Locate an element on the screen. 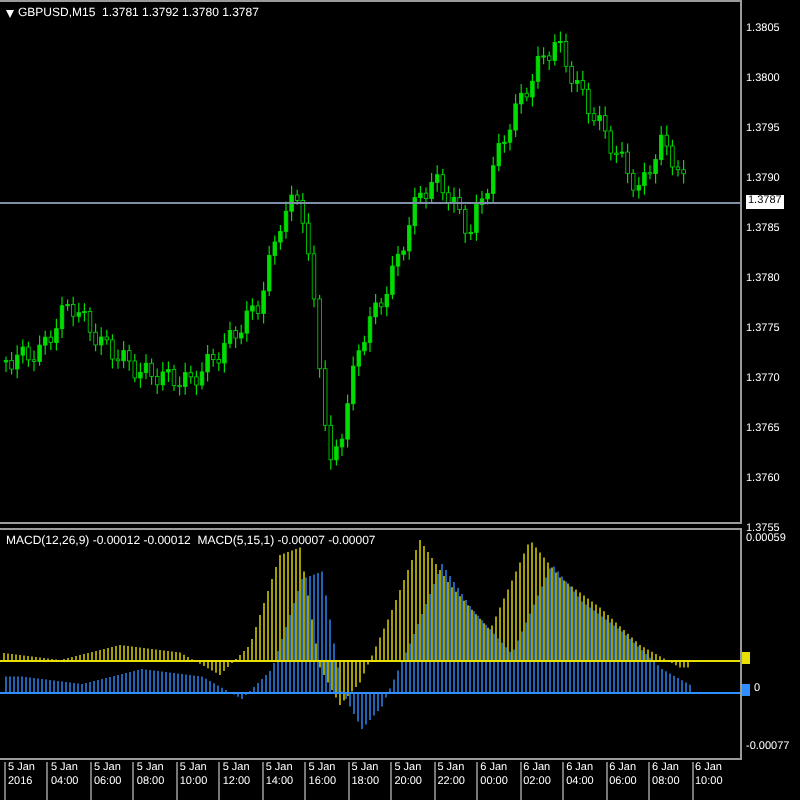 This screenshot has width=800, height=800. zero-marker-icon is located at coordinates (746, 658).